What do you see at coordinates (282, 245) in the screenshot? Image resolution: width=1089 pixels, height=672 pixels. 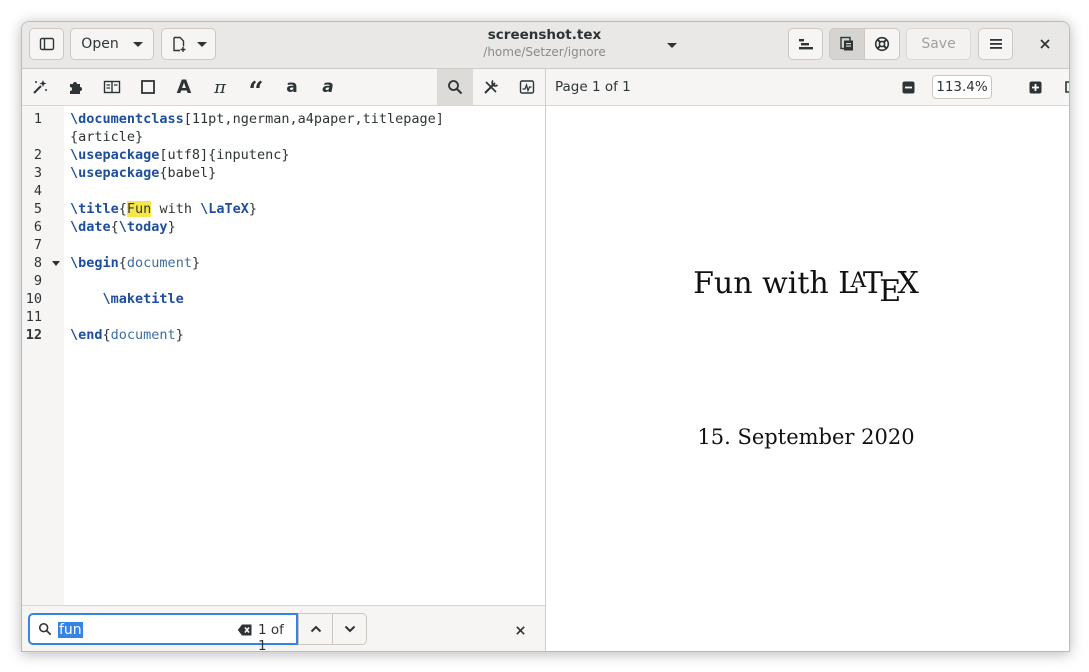 I see `code-line: 7` at bounding box center [282, 245].